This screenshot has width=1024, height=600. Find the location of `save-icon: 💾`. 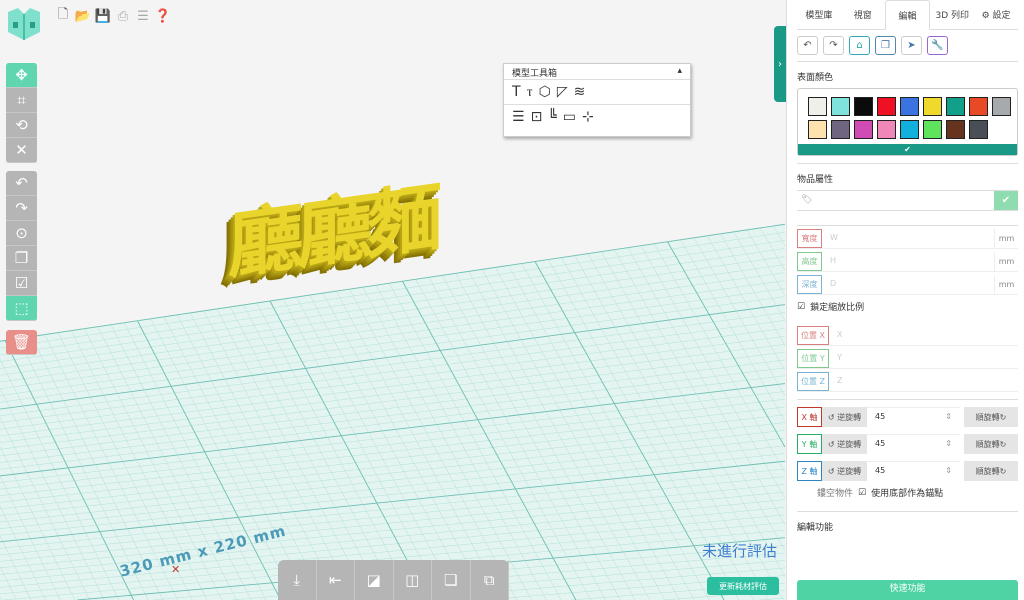

save-icon: 💾 is located at coordinates (103, 16).